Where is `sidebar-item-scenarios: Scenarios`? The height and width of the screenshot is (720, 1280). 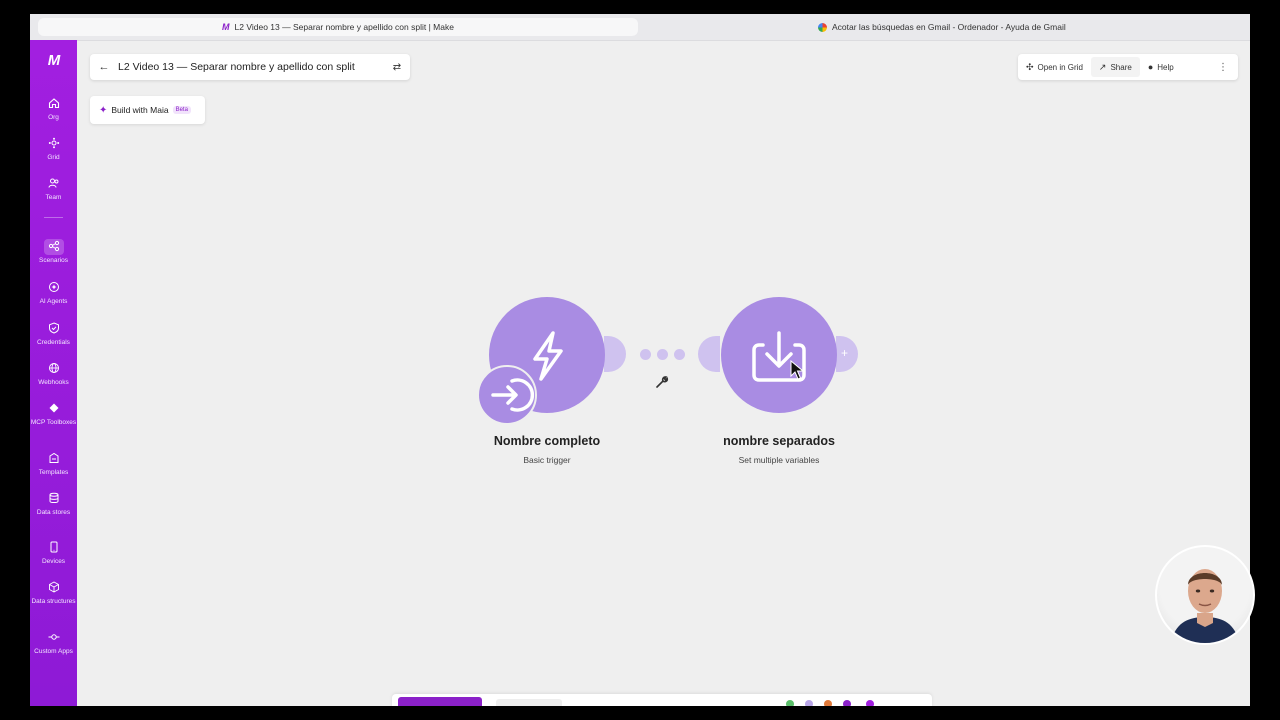
sidebar-item-scenarios: Scenarios is located at coordinates (53, 252).